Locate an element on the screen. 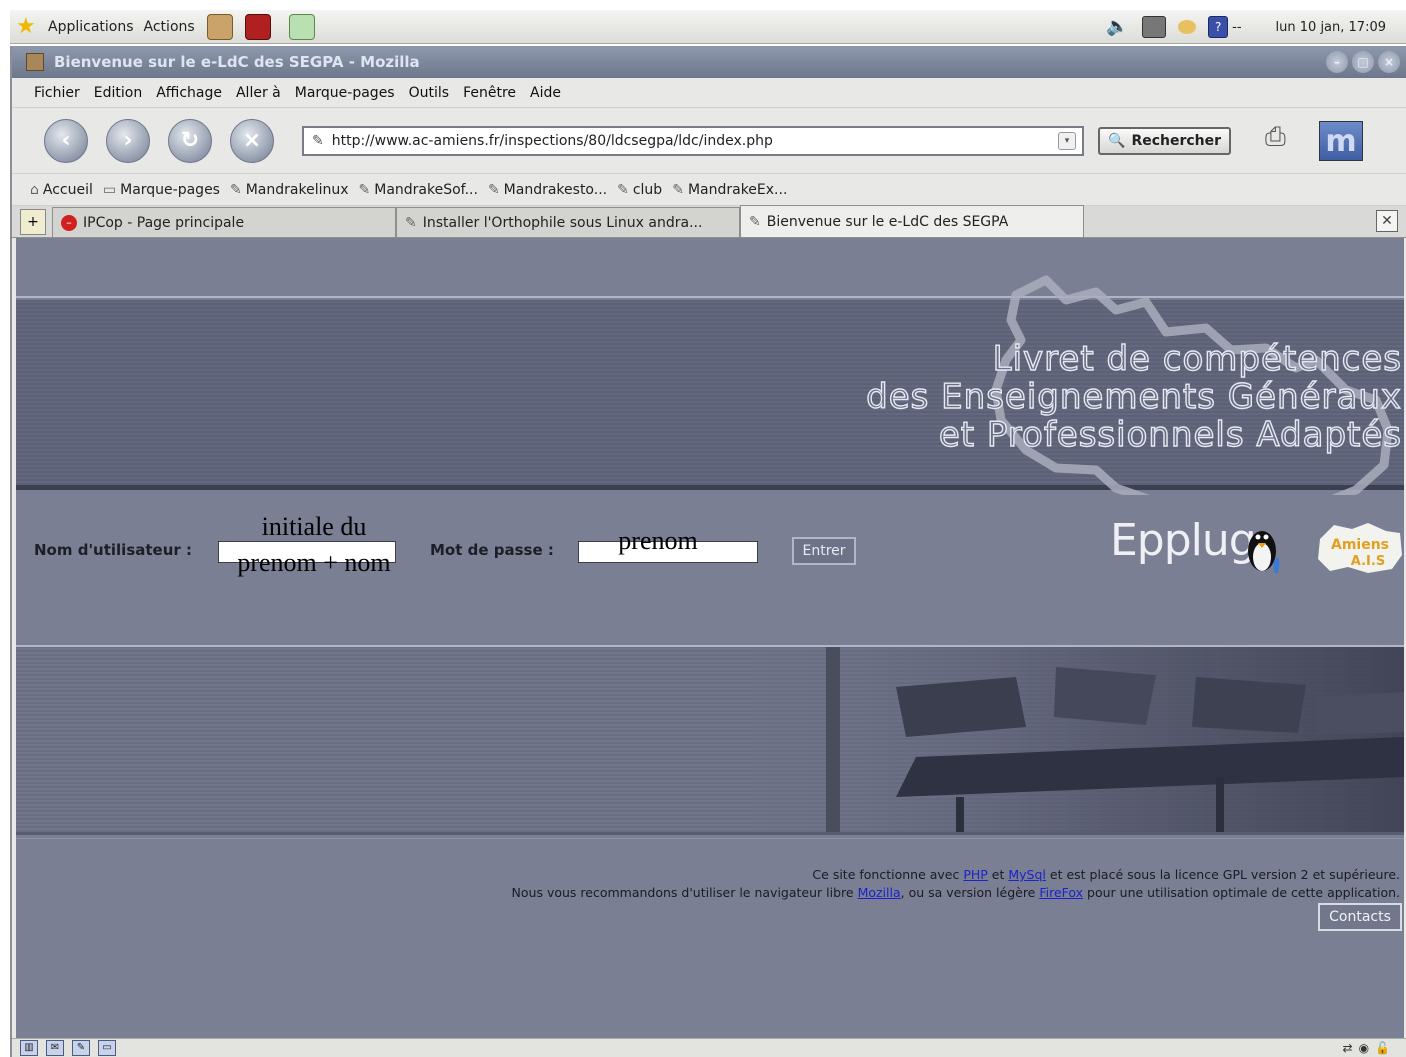 This screenshot has width=1406, height=1057. menu-affichage: Affichage is located at coordinates (189, 93).